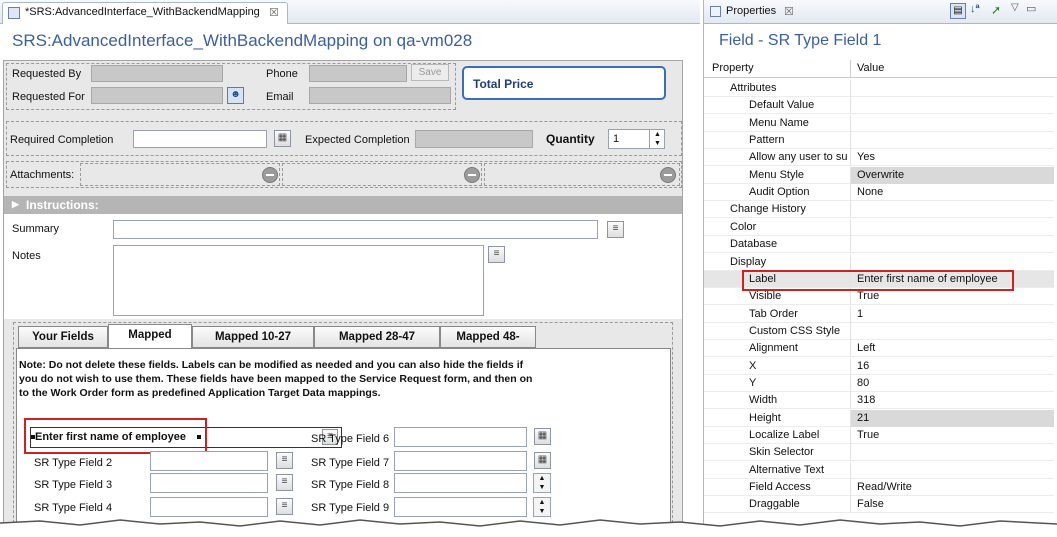 This screenshot has height=537, width=1057. Describe the element at coordinates (150, 336) in the screenshot. I see `tab-mapped: Mapped` at that location.